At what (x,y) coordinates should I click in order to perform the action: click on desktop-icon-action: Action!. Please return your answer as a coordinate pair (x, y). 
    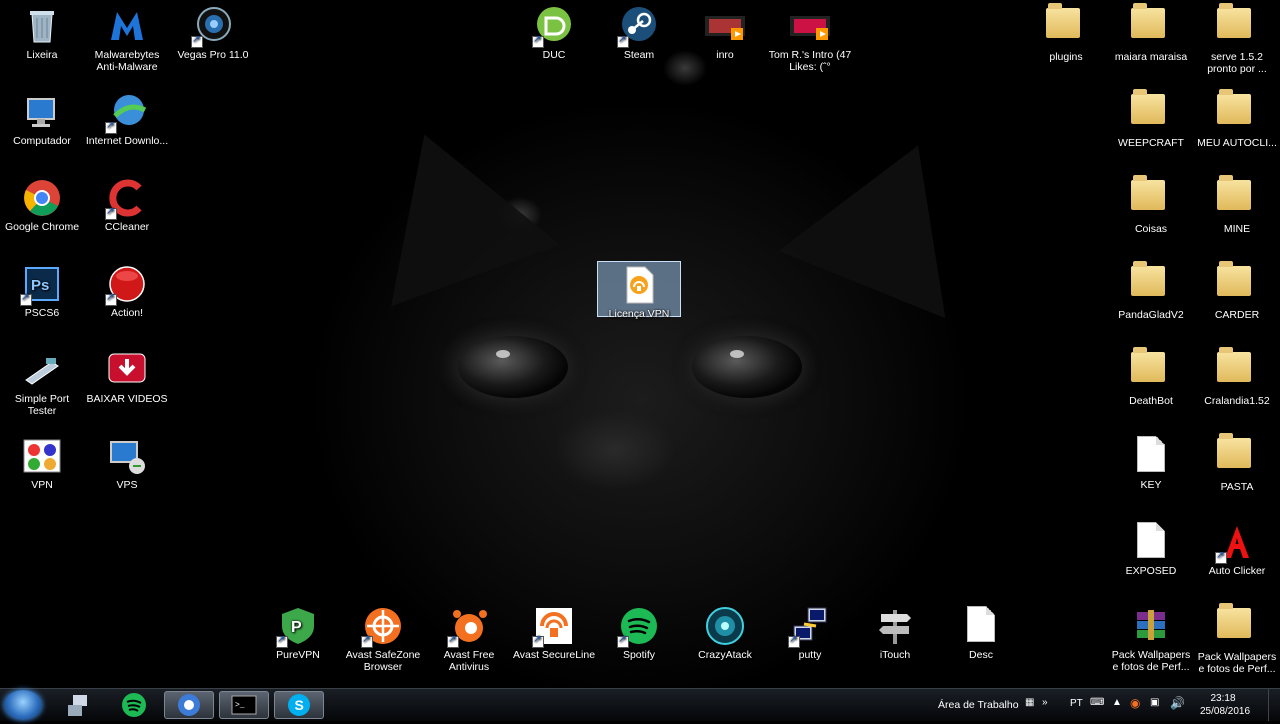
    Looking at the image, I should click on (127, 289).